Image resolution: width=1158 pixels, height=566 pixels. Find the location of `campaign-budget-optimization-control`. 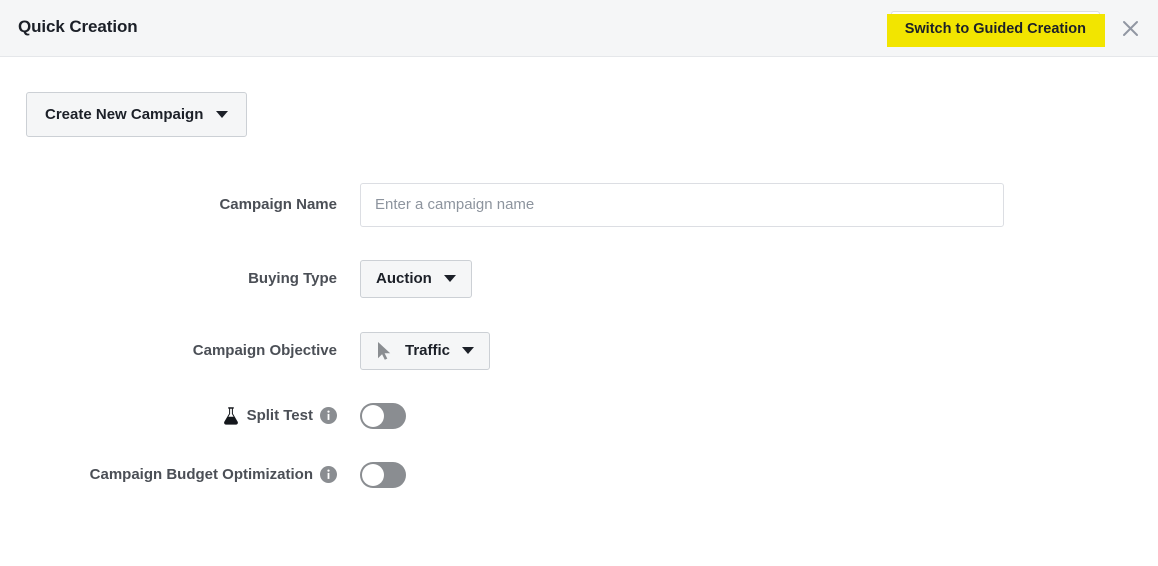

campaign-budget-optimization-control is located at coordinates (371, 474).